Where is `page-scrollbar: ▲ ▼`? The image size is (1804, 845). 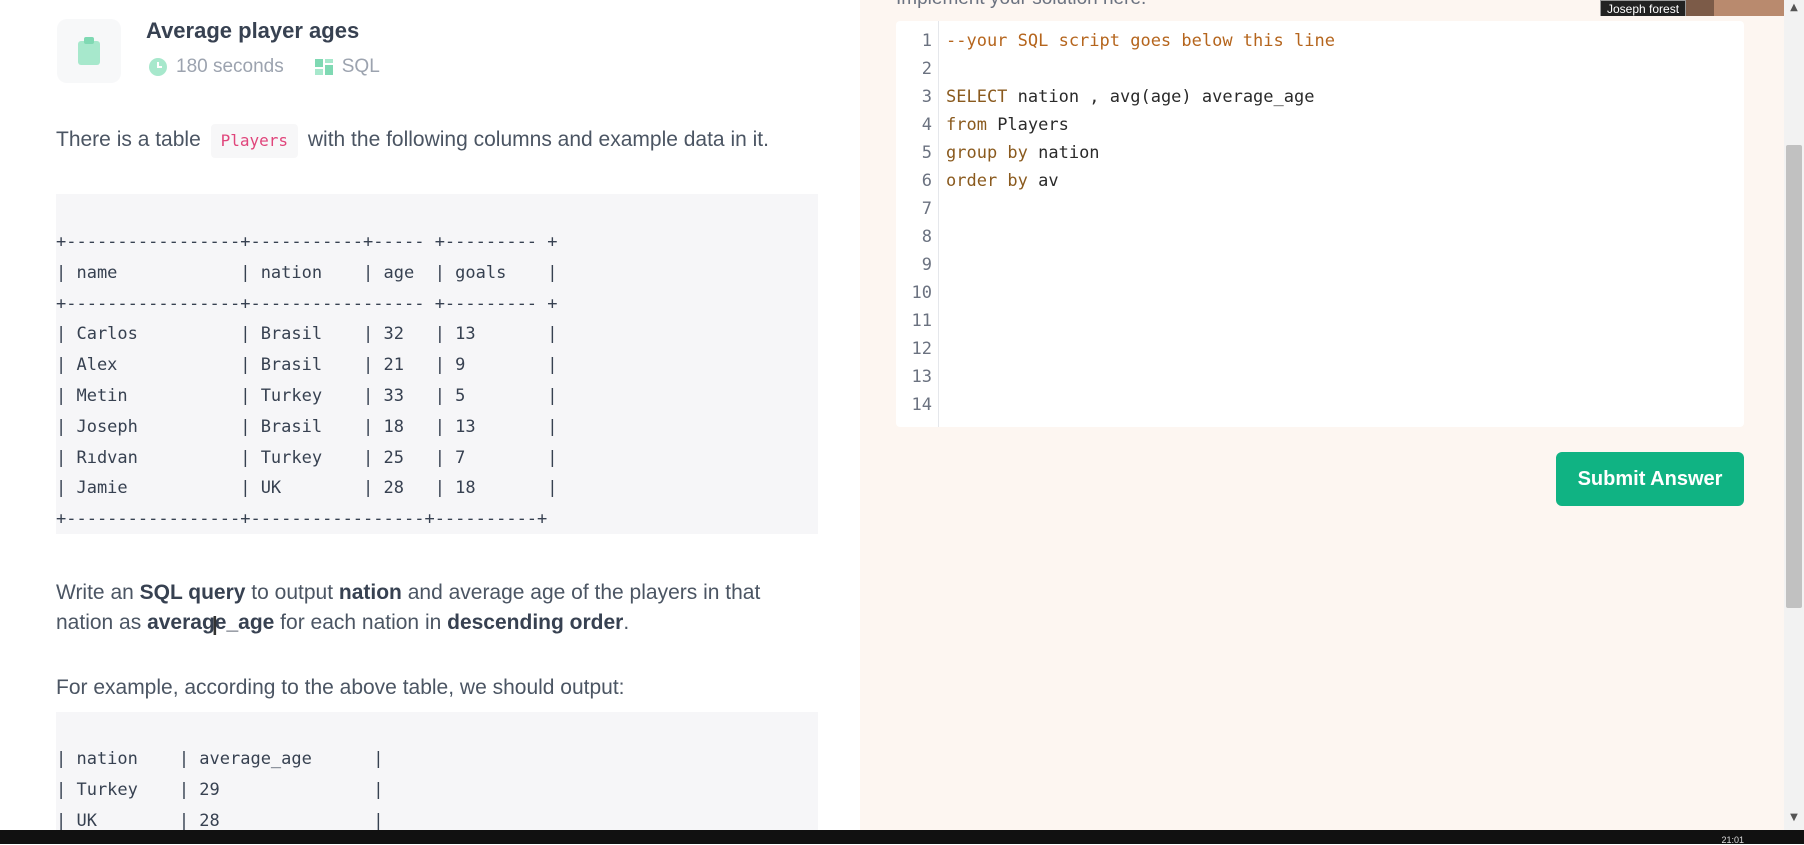
page-scrollbar: ▲ ▼ is located at coordinates (1794, 415).